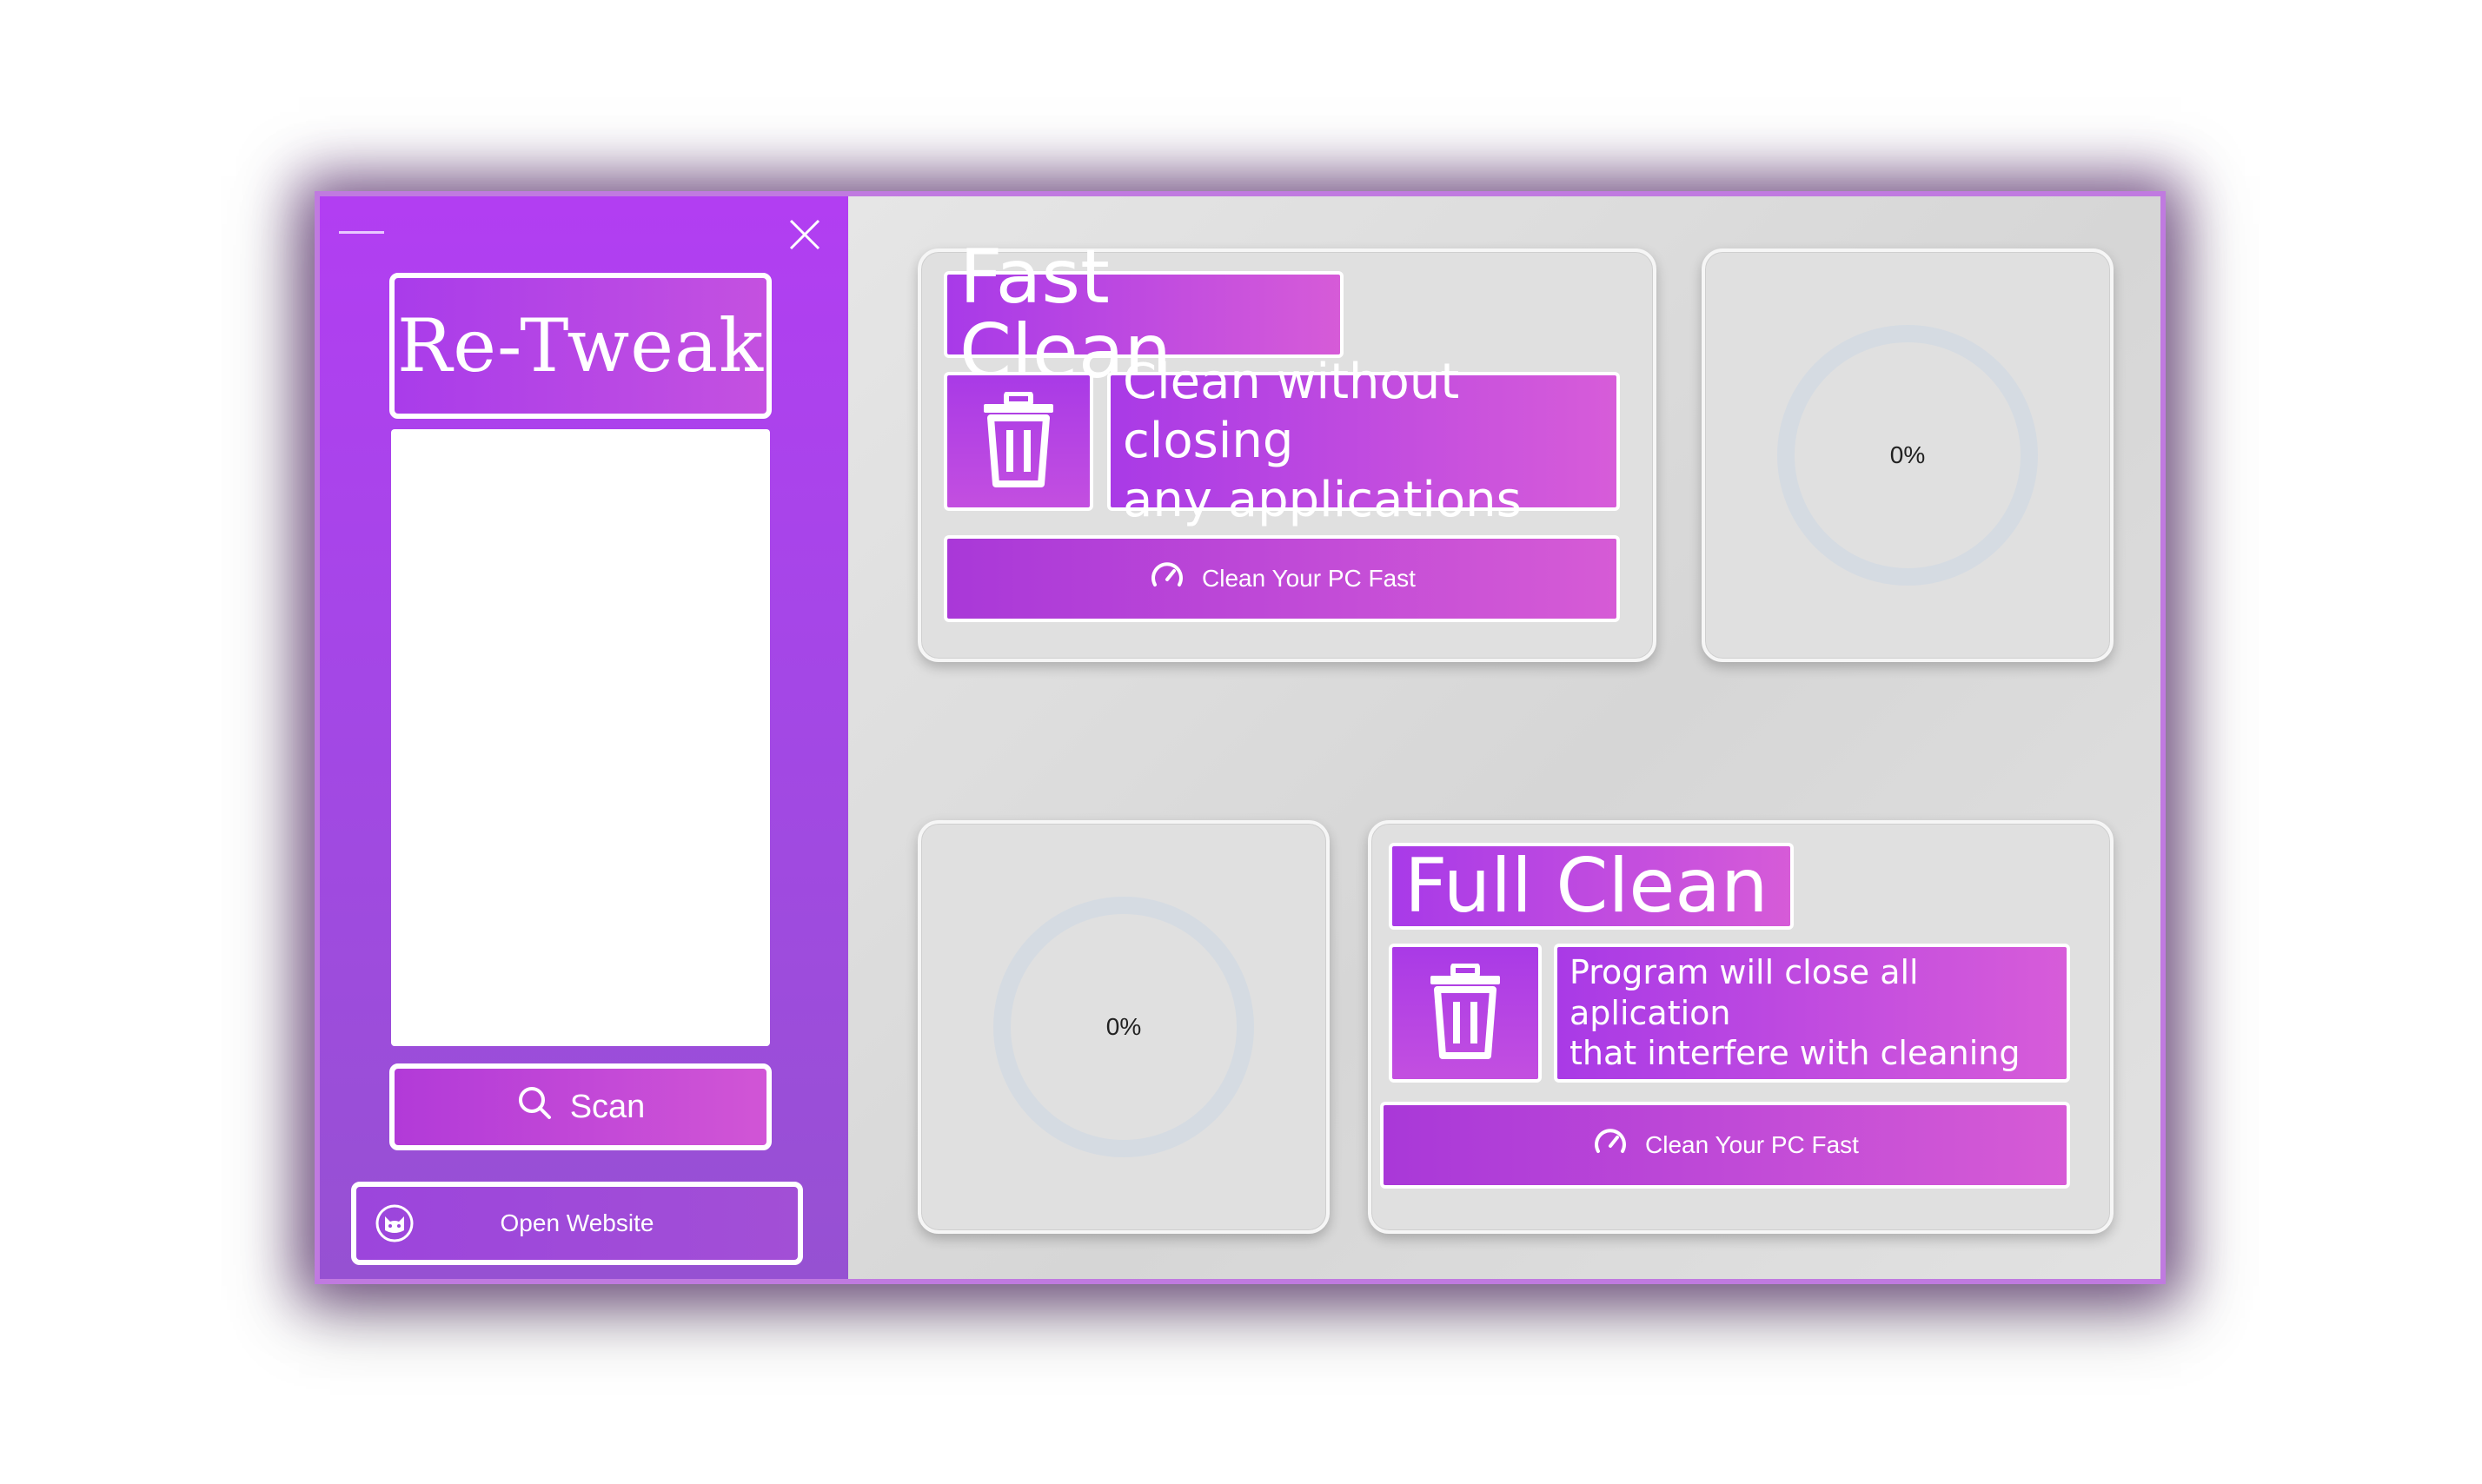 This screenshot has width=2482, height=1484. I want to click on fast-clean-progress-card: 0%, so click(1908, 455).